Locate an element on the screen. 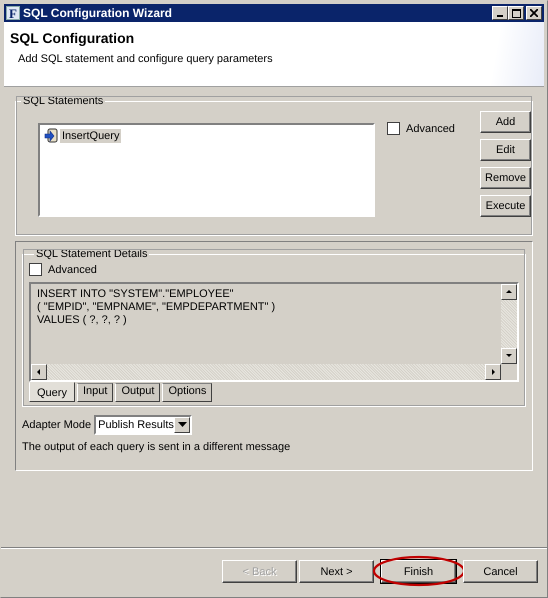  code-line: VALUES ( ?, ?, ? ) is located at coordinates (82, 320).